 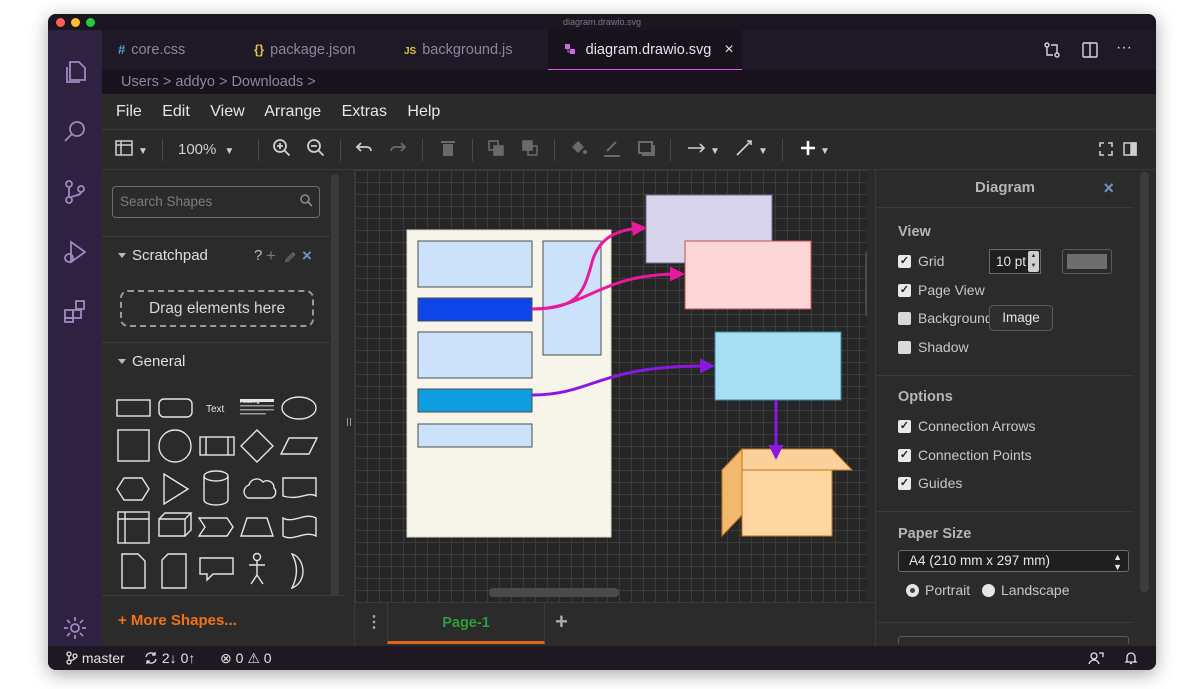 I want to click on delete-icon, so click(x=448, y=150).